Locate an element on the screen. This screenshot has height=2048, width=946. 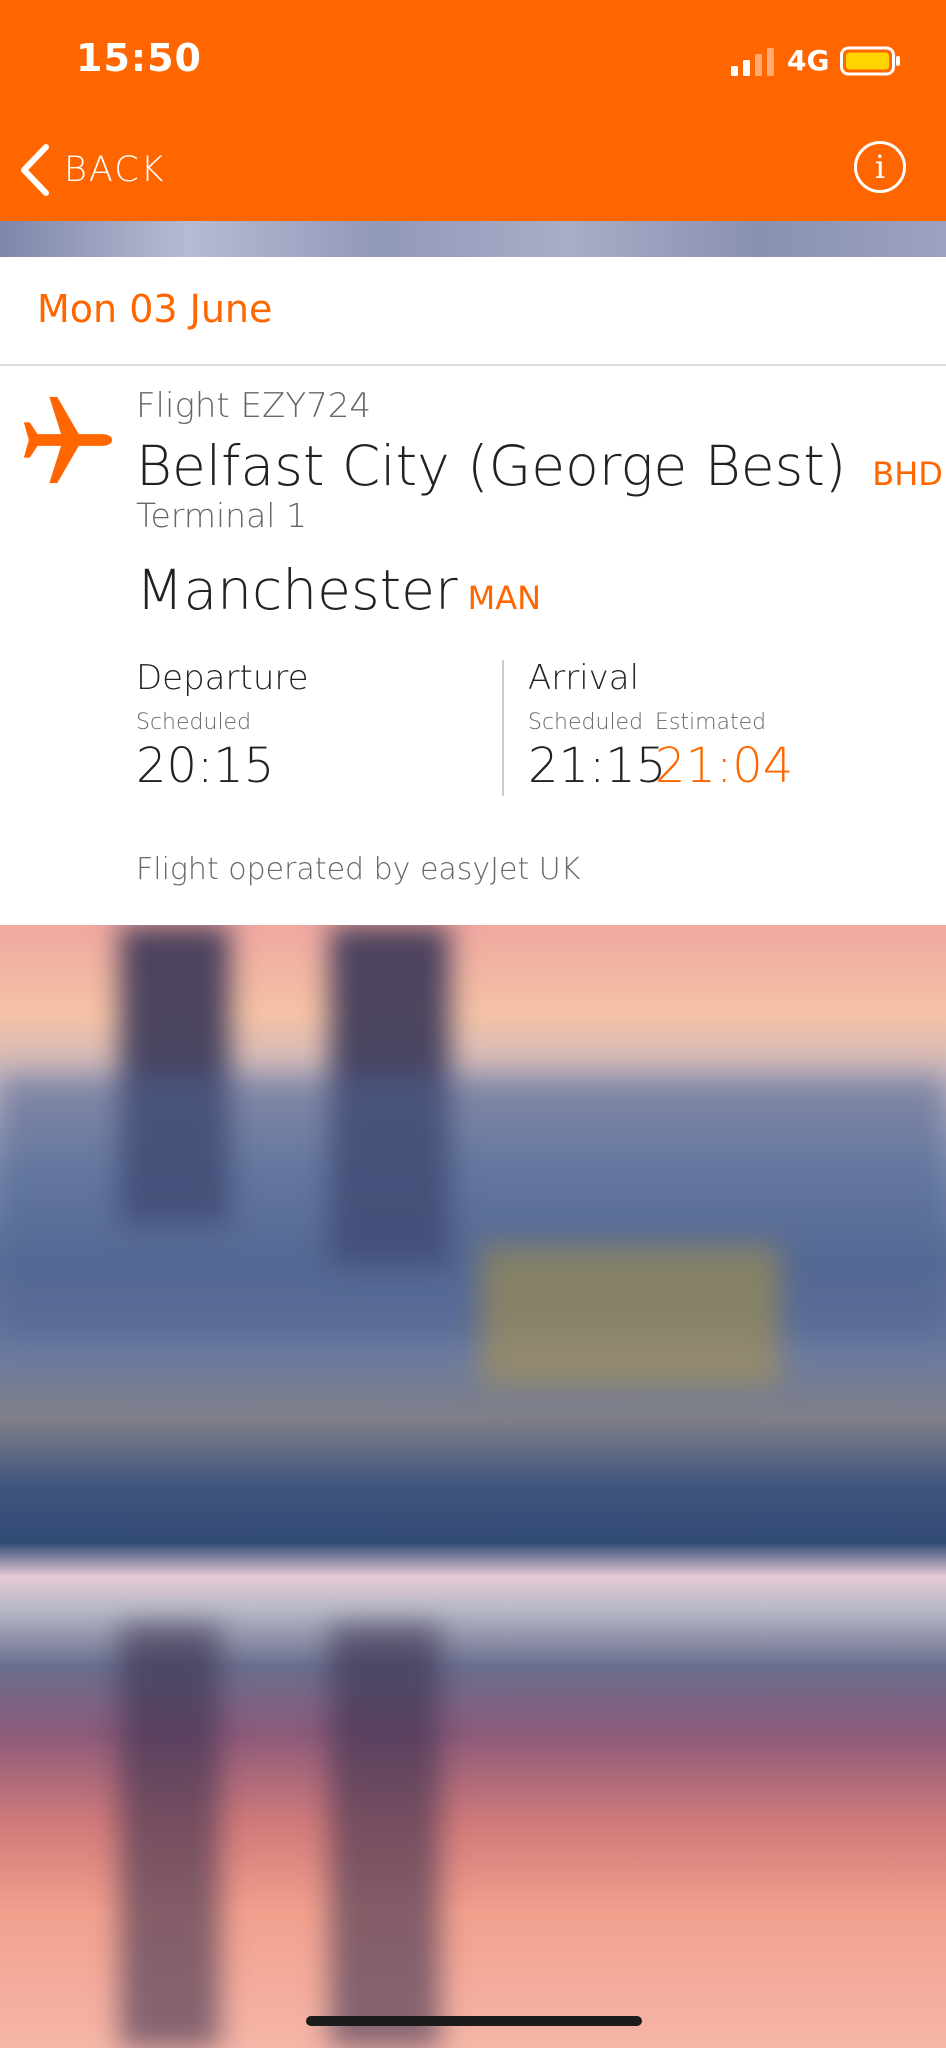
network-type-label: 4G is located at coordinates (808, 60).